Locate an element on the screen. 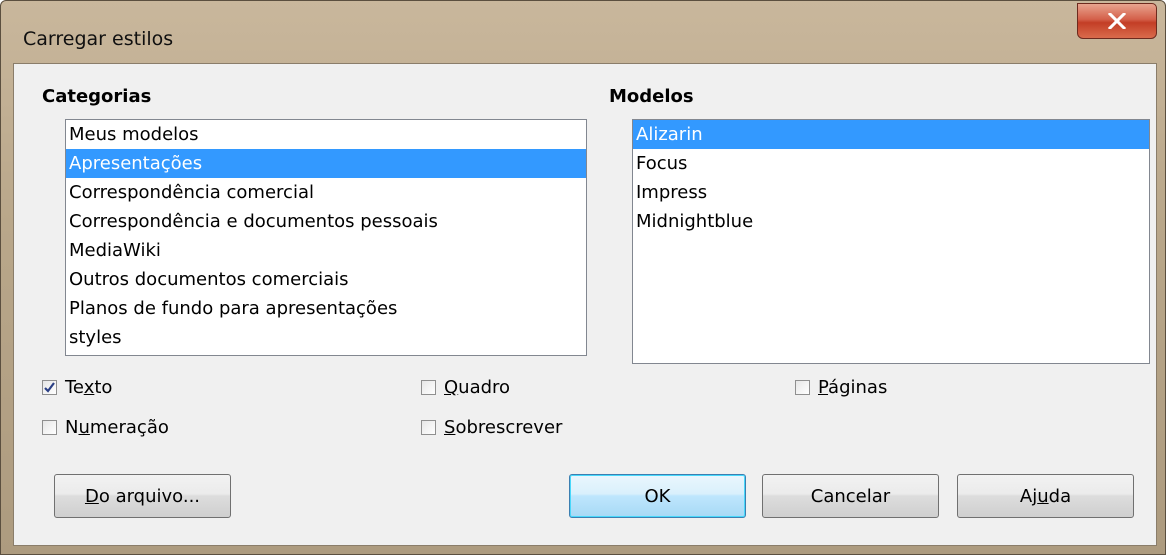 This screenshot has width=1166, height=555. category-list-item: MediaWiki is located at coordinates (326, 250).